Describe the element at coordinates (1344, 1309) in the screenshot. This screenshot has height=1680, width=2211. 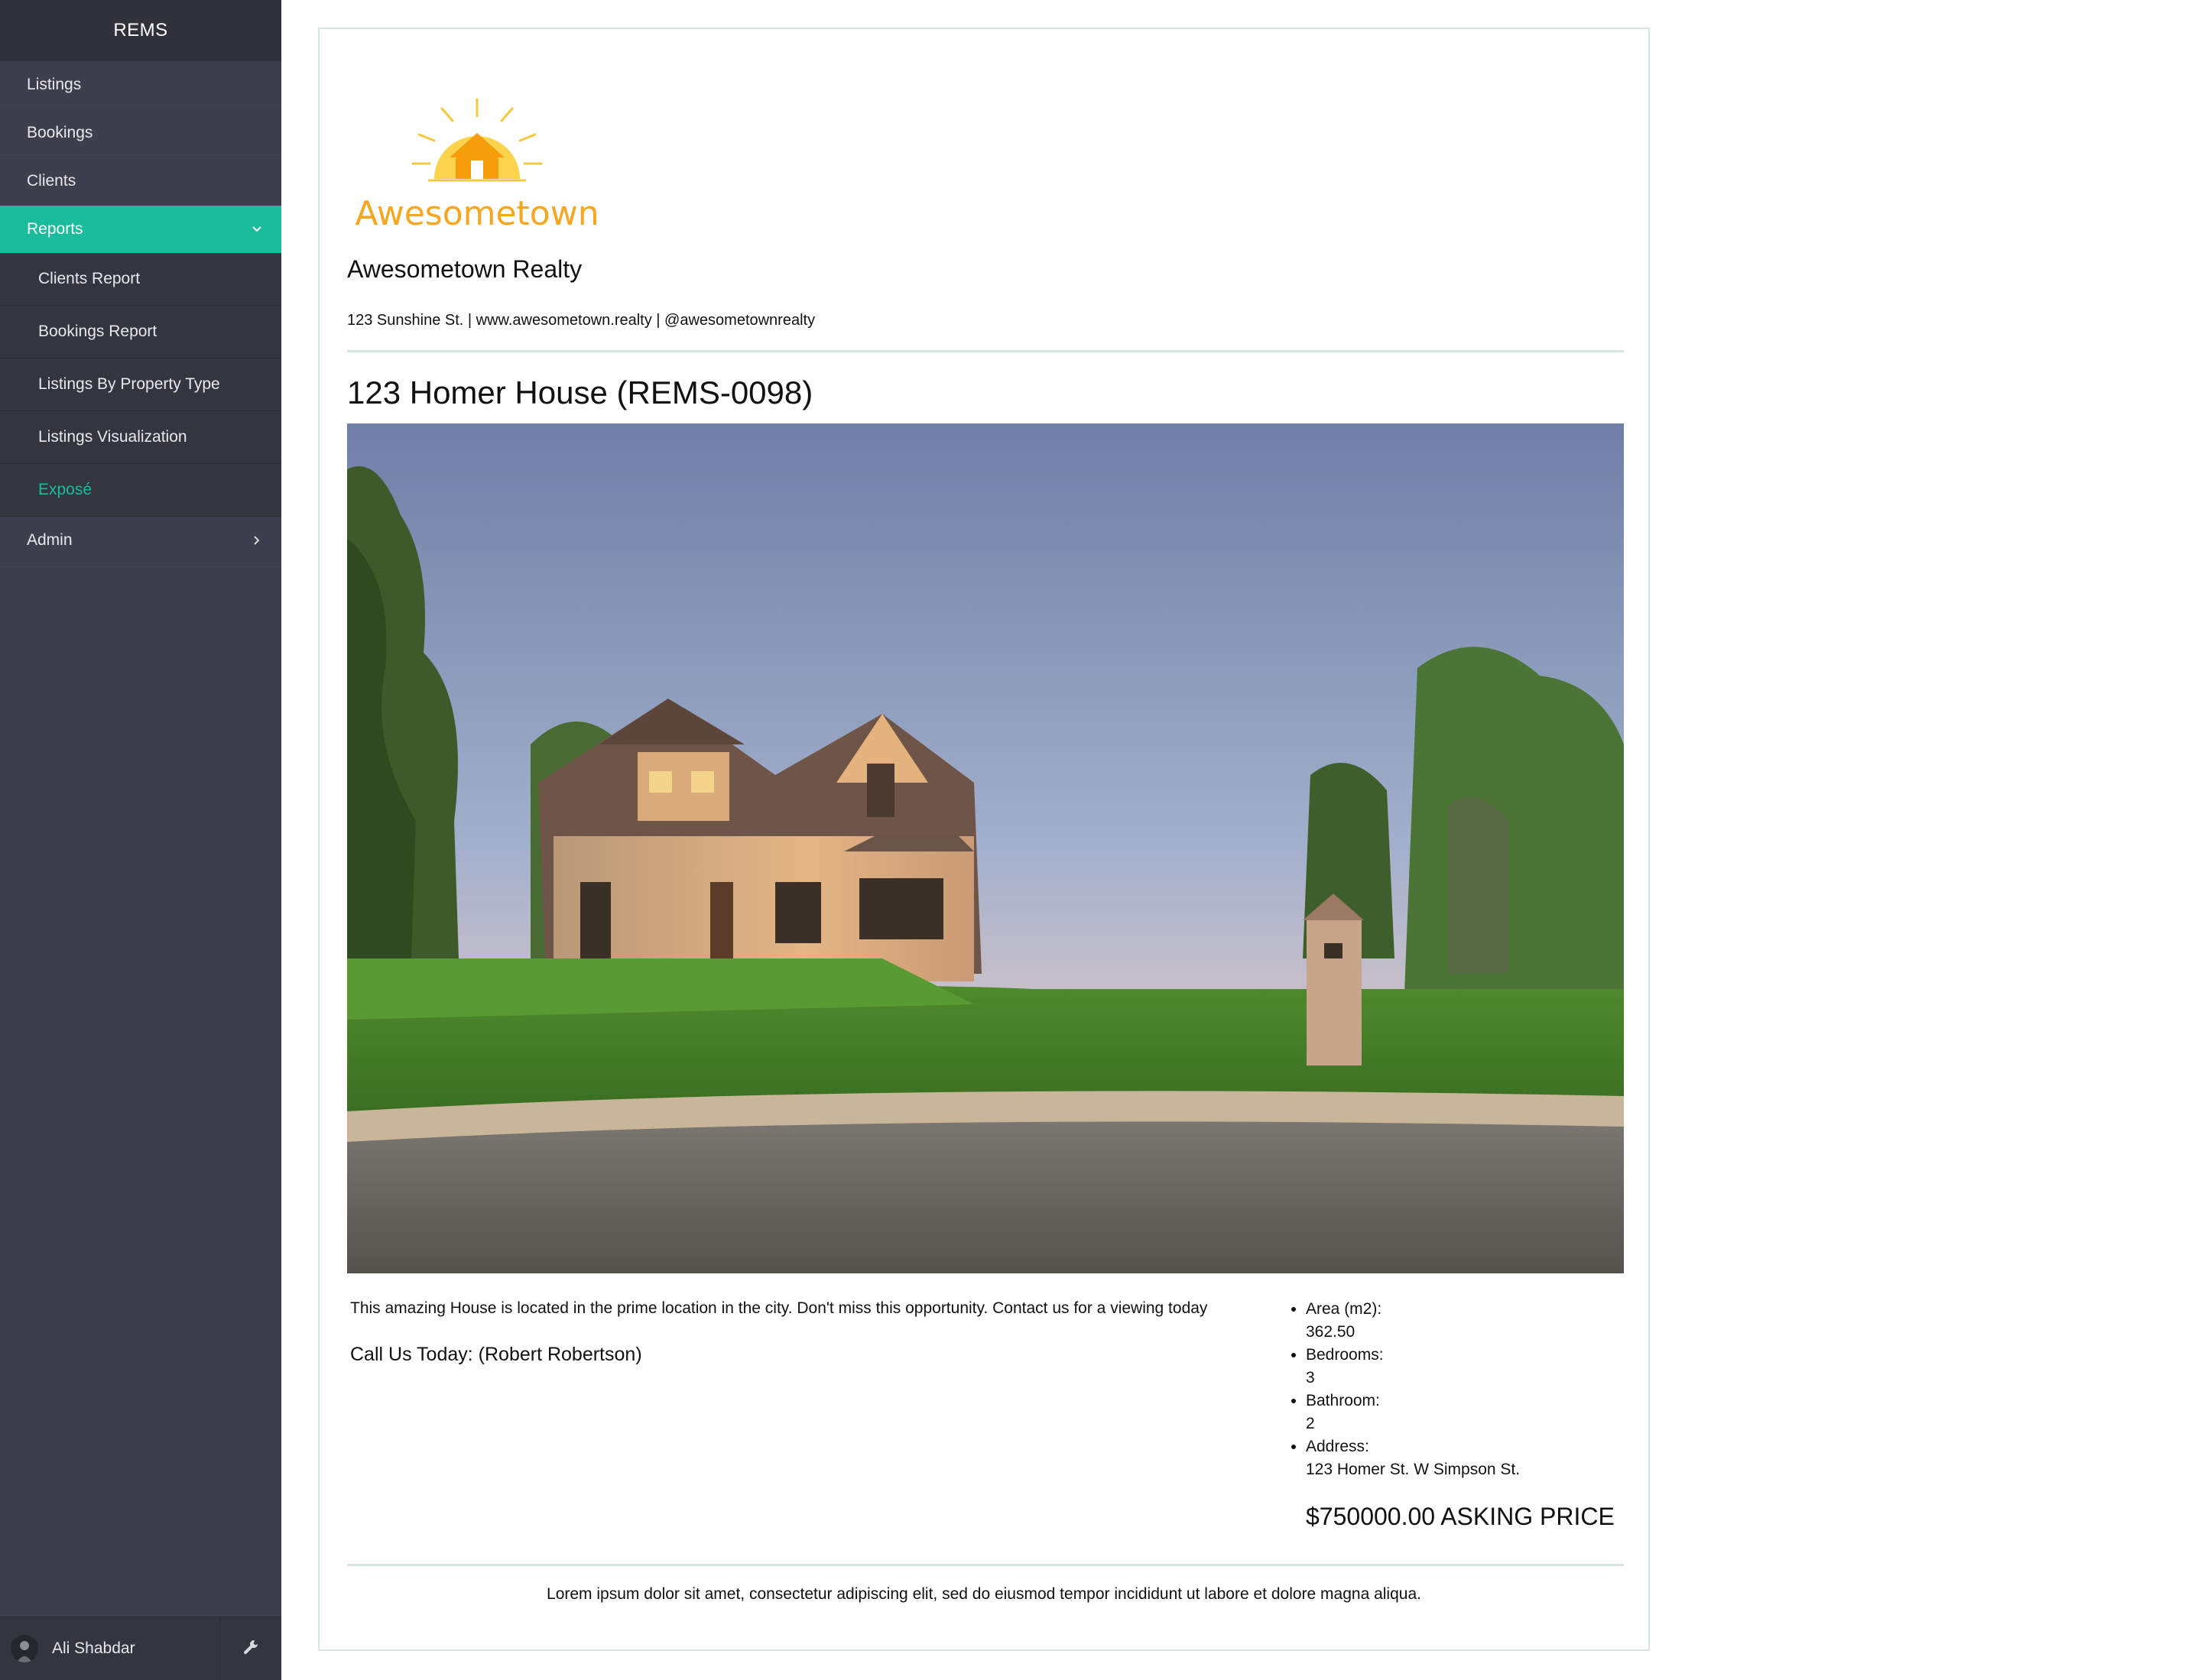
I see `detail-label: Area (m2):` at that location.